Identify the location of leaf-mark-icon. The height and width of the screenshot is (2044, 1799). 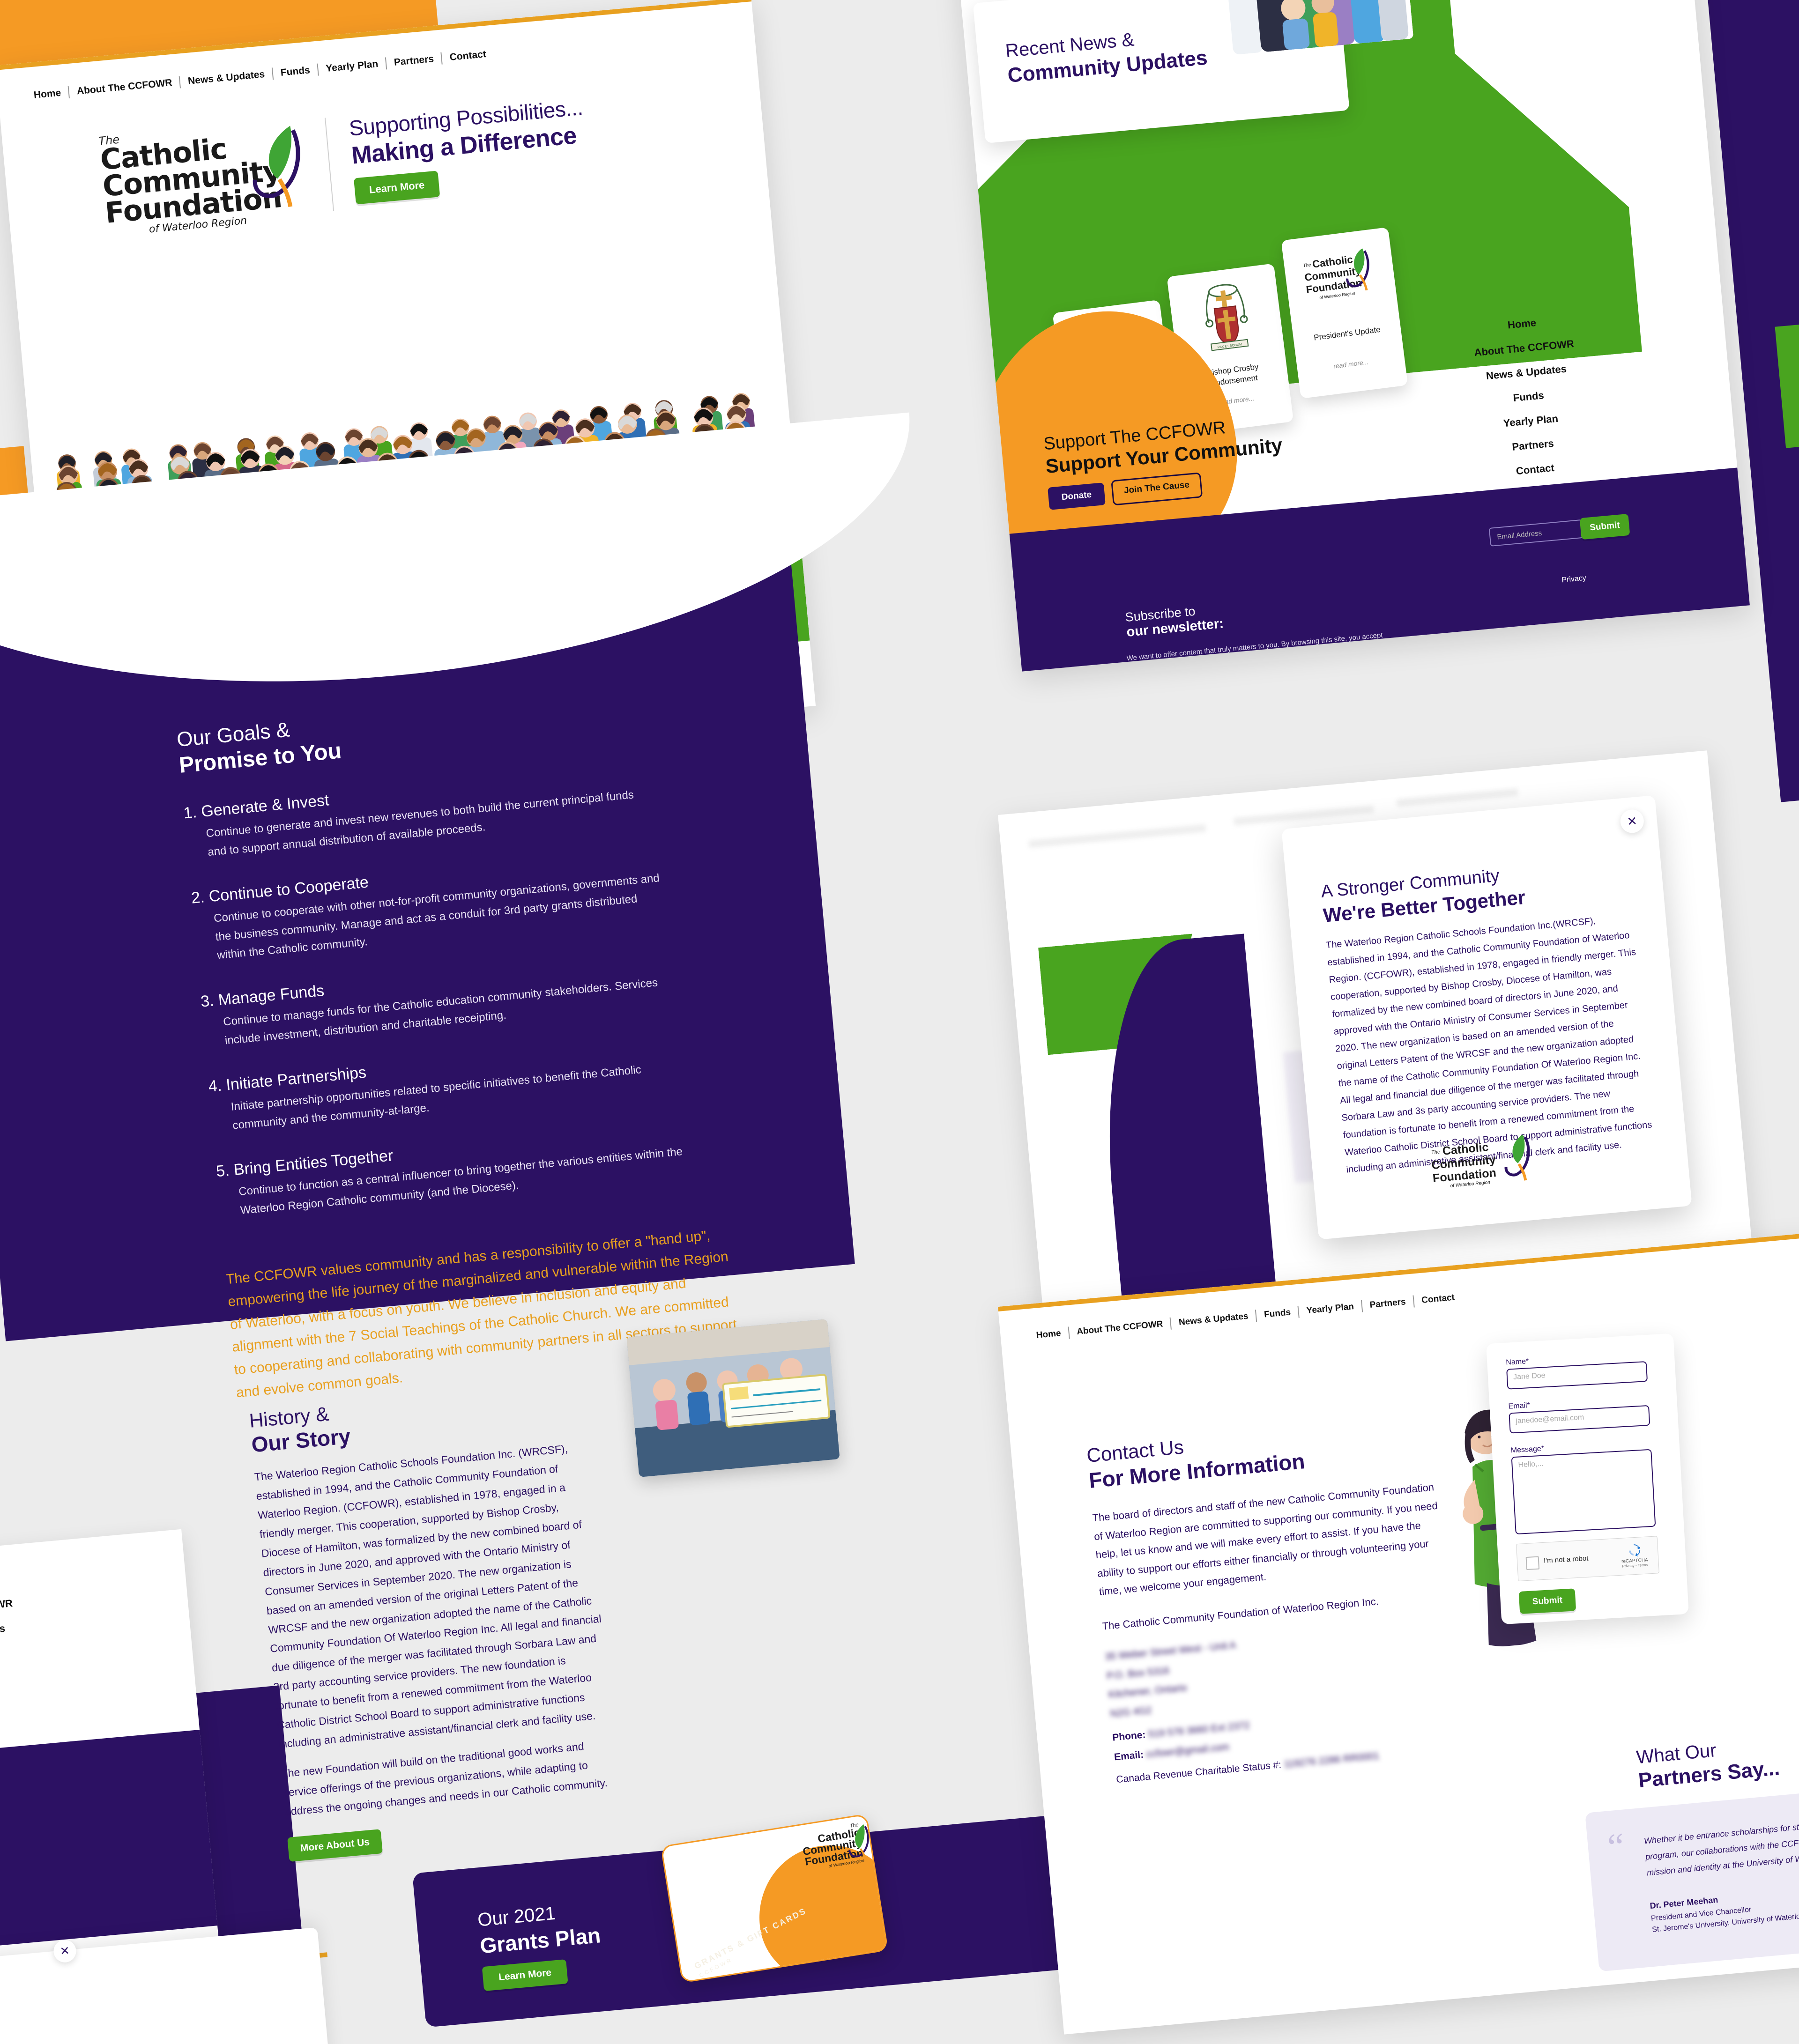
(276, 167).